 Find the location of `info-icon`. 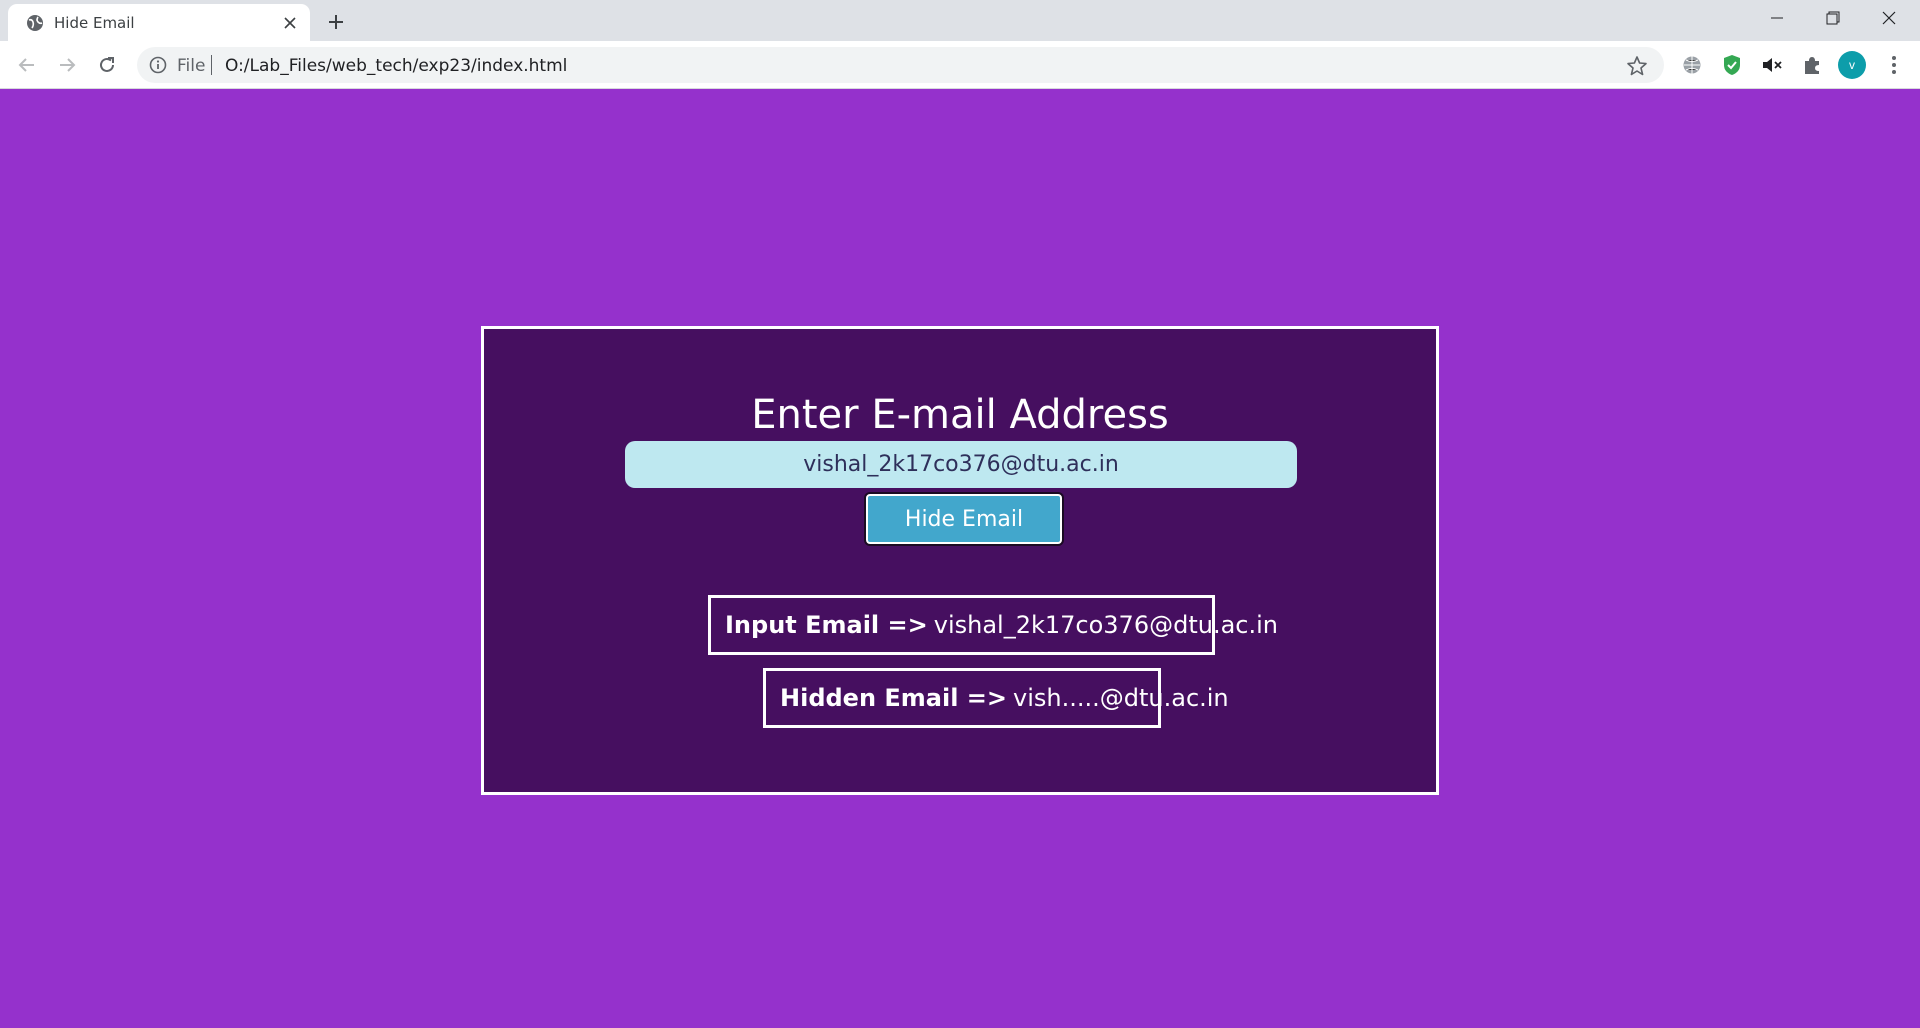

info-icon is located at coordinates (158, 65).